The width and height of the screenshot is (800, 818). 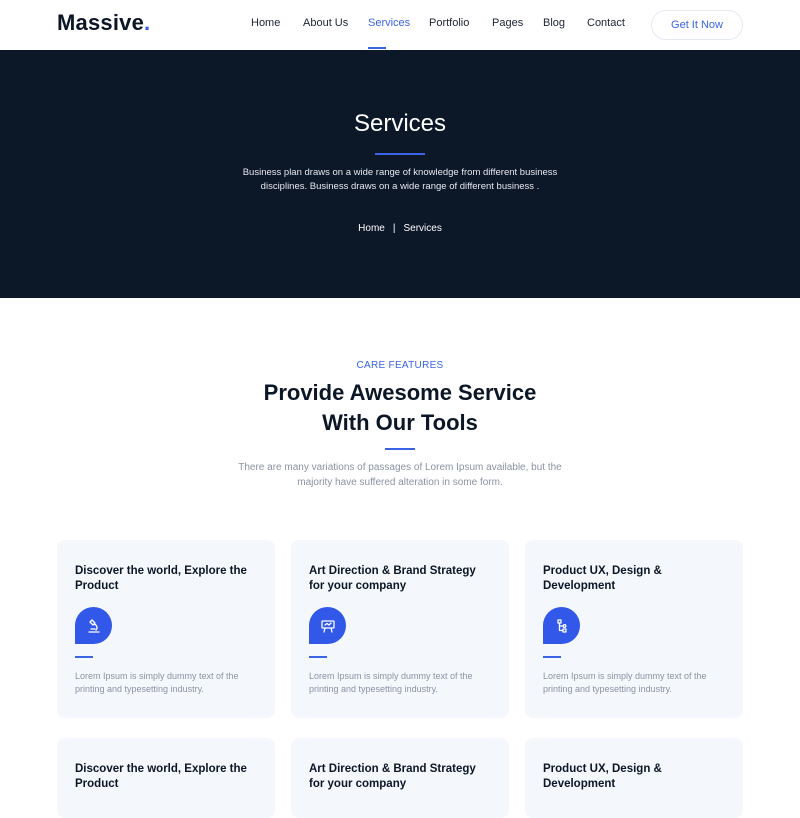 What do you see at coordinates (422, 228) in the screenshot?
I see `breadcrumb-current: Services` at bounding box center [422, 228].